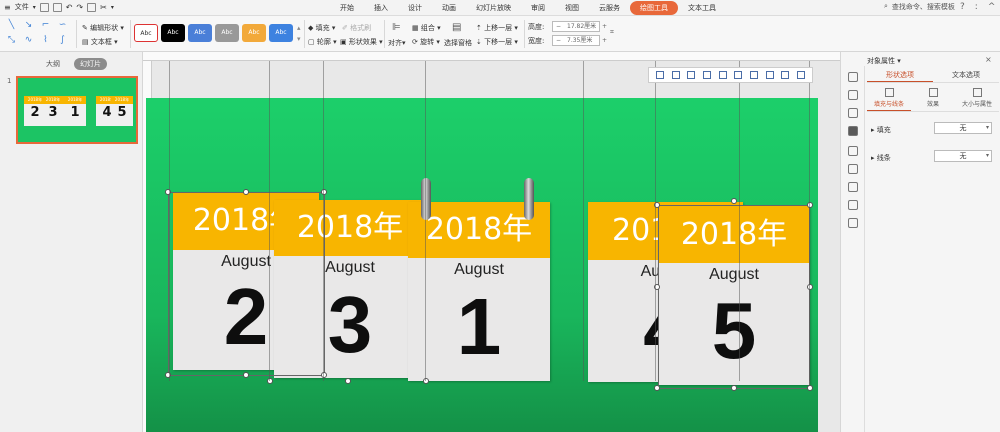 This screenshot has width=1000, height=432. I want to click on tab-cloud: 云服务, so click(609, 8).